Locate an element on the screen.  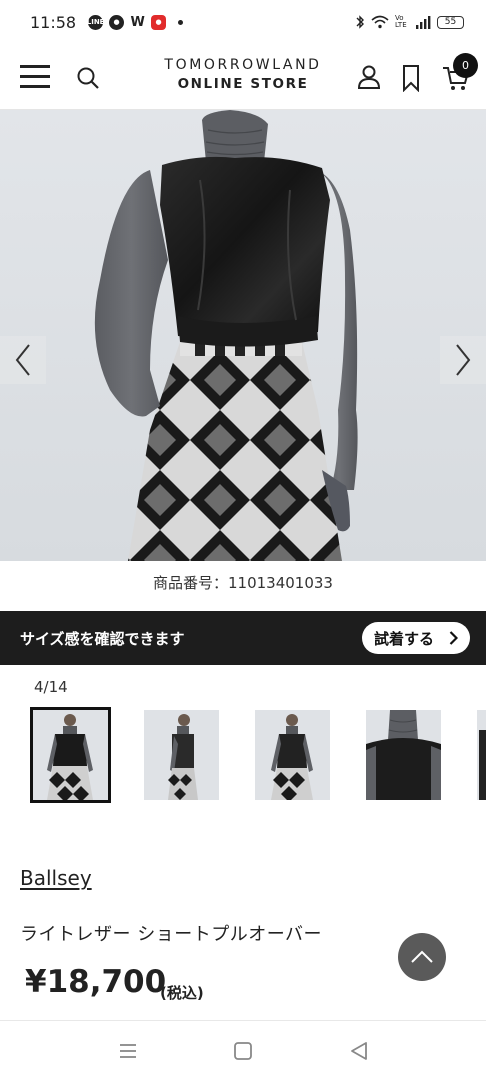
thumbnail-back is located at coordinates (292, 755).